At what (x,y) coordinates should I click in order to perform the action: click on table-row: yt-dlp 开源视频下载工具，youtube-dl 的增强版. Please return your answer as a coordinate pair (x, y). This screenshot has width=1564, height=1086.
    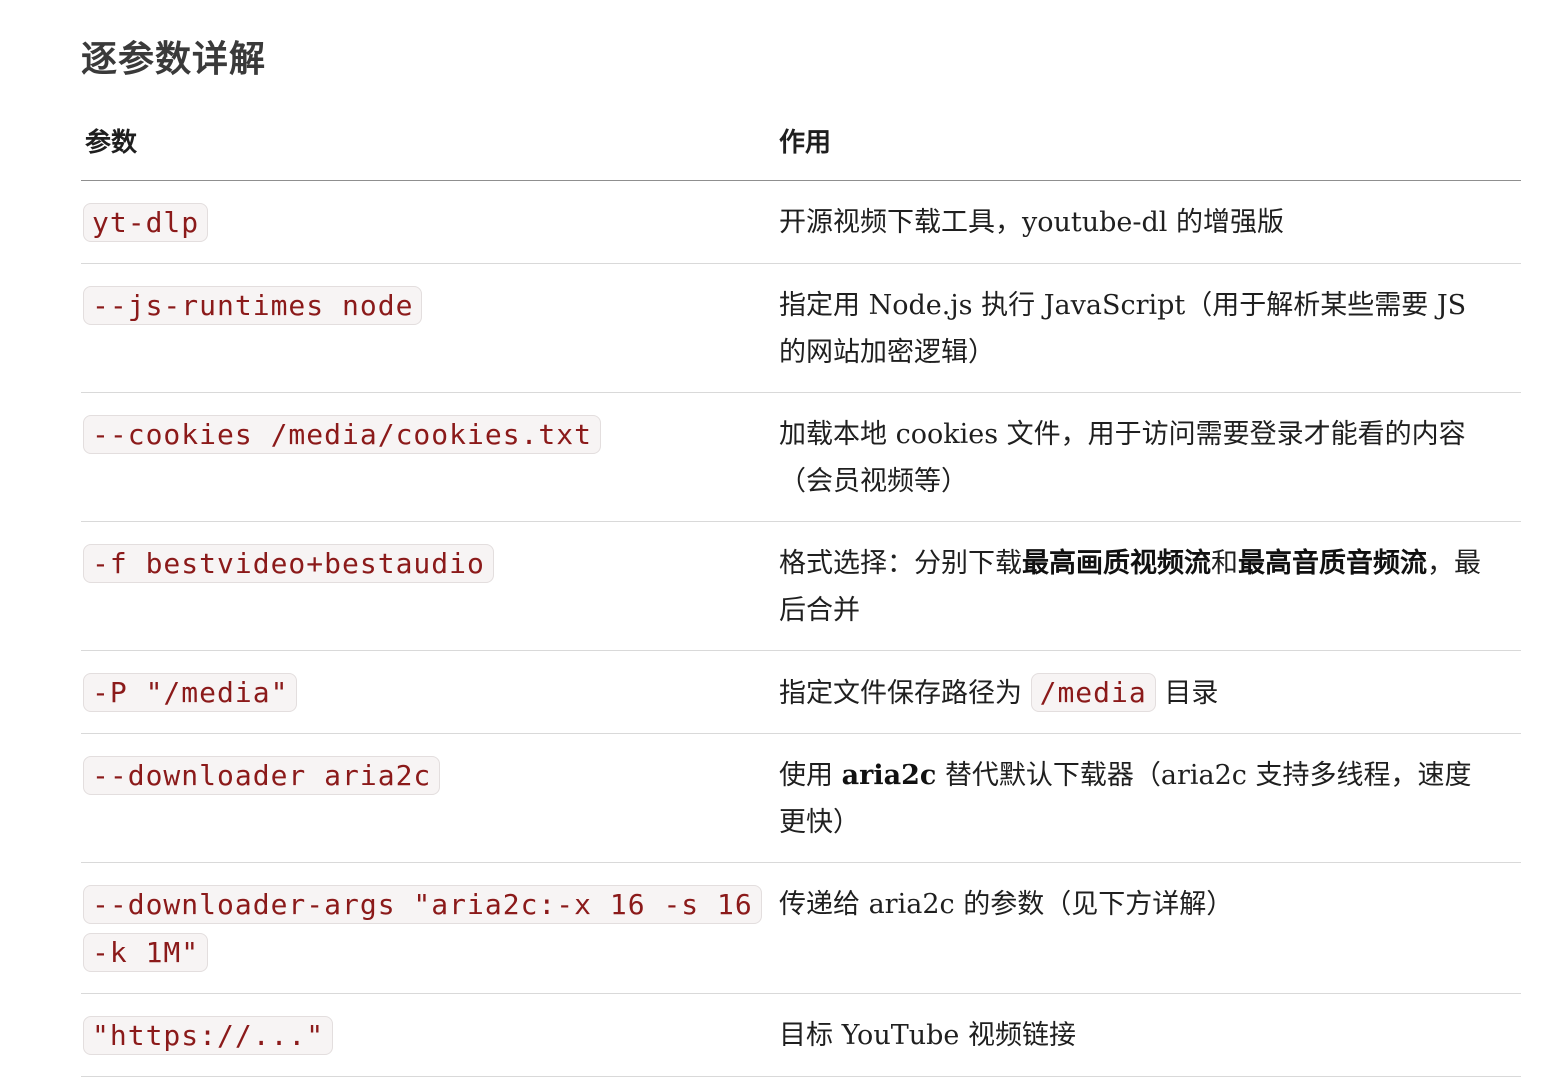
    Looking at the image, I should click on (801, 222).